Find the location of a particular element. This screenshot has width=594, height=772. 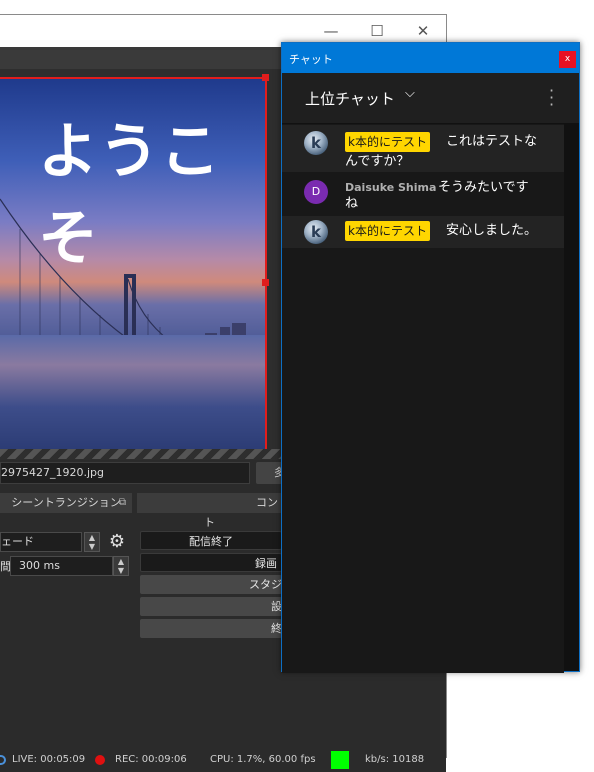

transition-select: ェード is located at coordinates (41, 542).